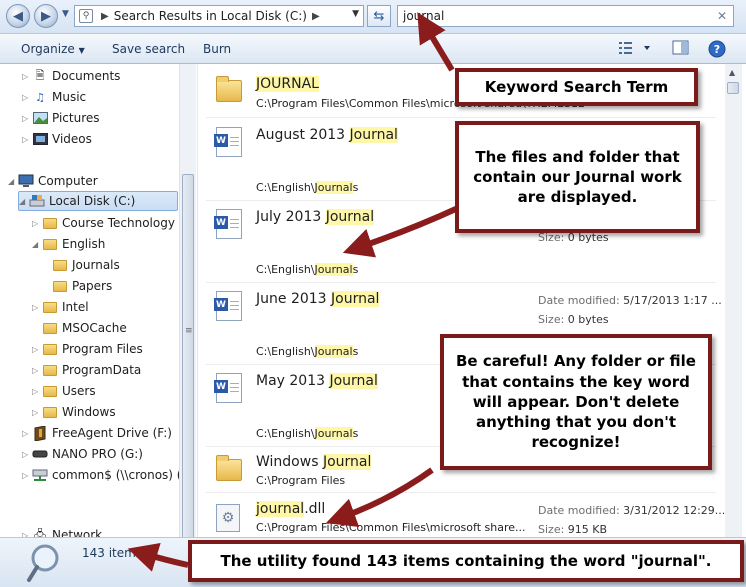 The width and height of the screenshot is (746, 587). Describe the element at coordinates (94, 328) in the screenshot. I see `nav-label: MSOCache` at that location.